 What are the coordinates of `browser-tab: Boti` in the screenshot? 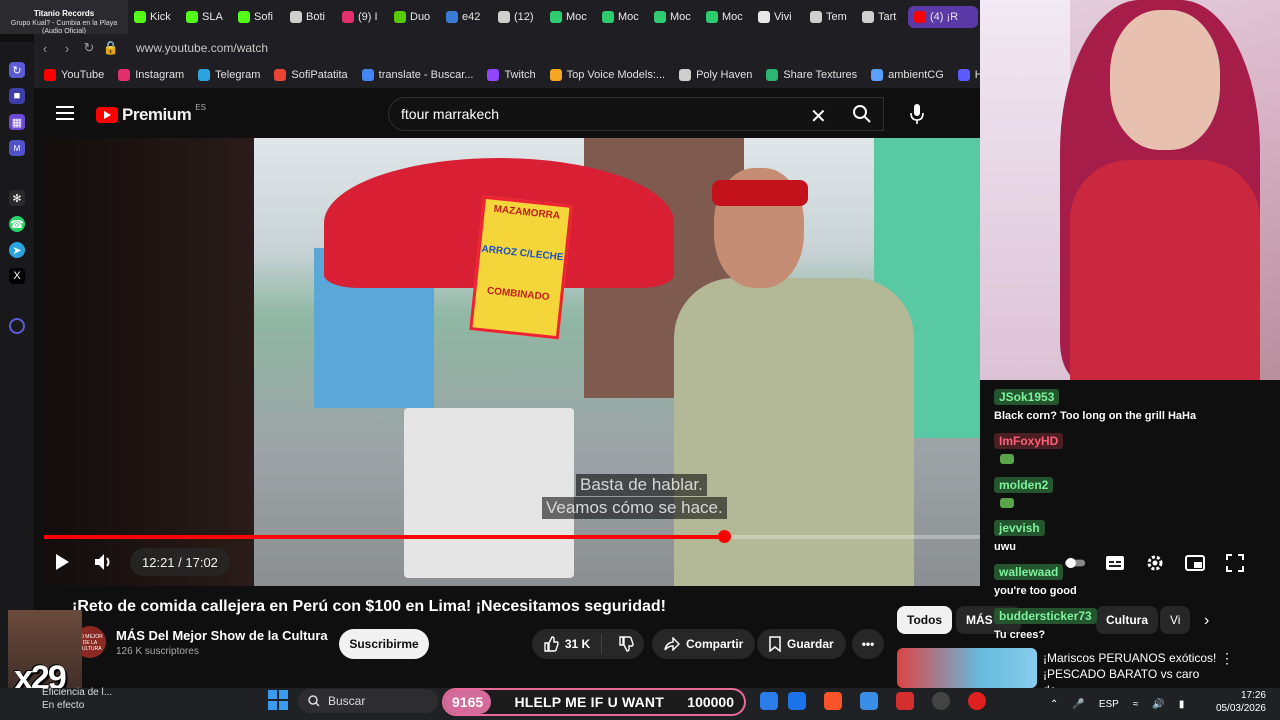 It's located at (310, 17).